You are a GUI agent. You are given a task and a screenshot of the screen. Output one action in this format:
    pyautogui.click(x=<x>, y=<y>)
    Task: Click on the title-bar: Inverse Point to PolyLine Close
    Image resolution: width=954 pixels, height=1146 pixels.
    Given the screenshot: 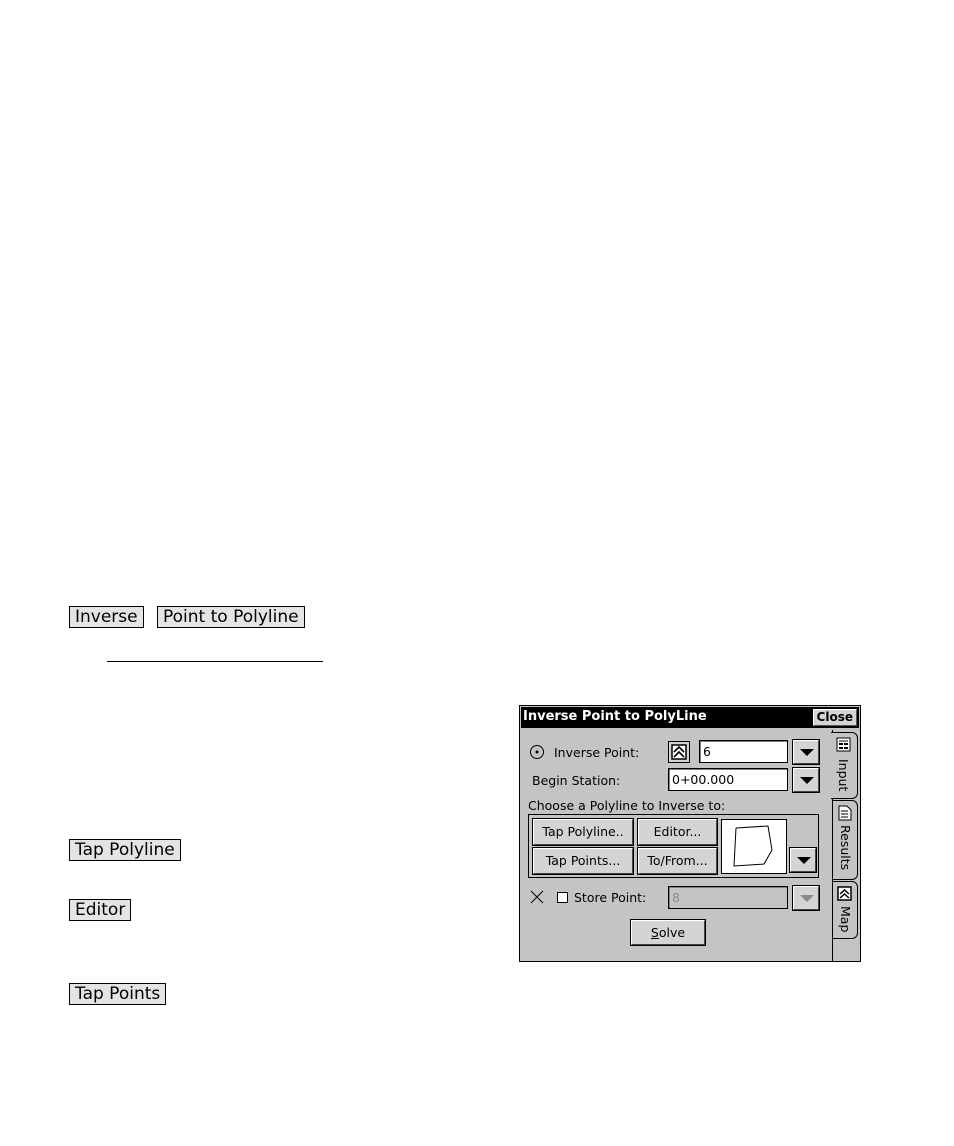 What is the action you would take?
    pyautogui.click(x=690, y=717)
    